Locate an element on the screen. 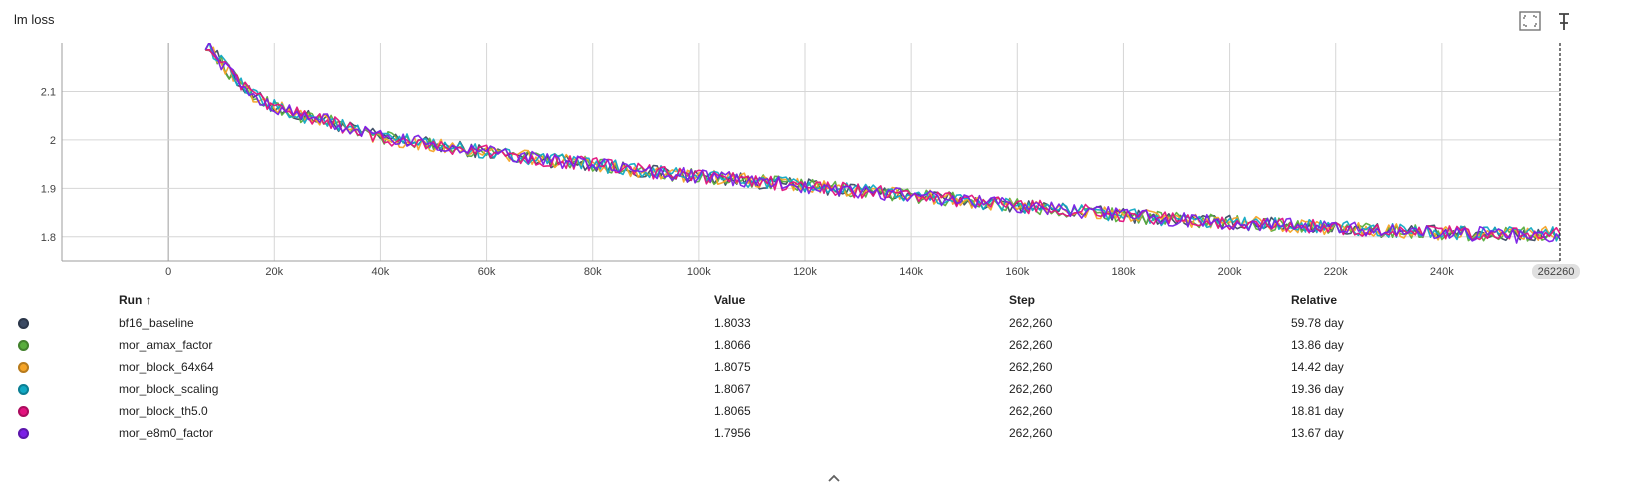 This screenshot has height=491, width=1625. run-name: bf16_baseline is located at coordinates (156, 323).